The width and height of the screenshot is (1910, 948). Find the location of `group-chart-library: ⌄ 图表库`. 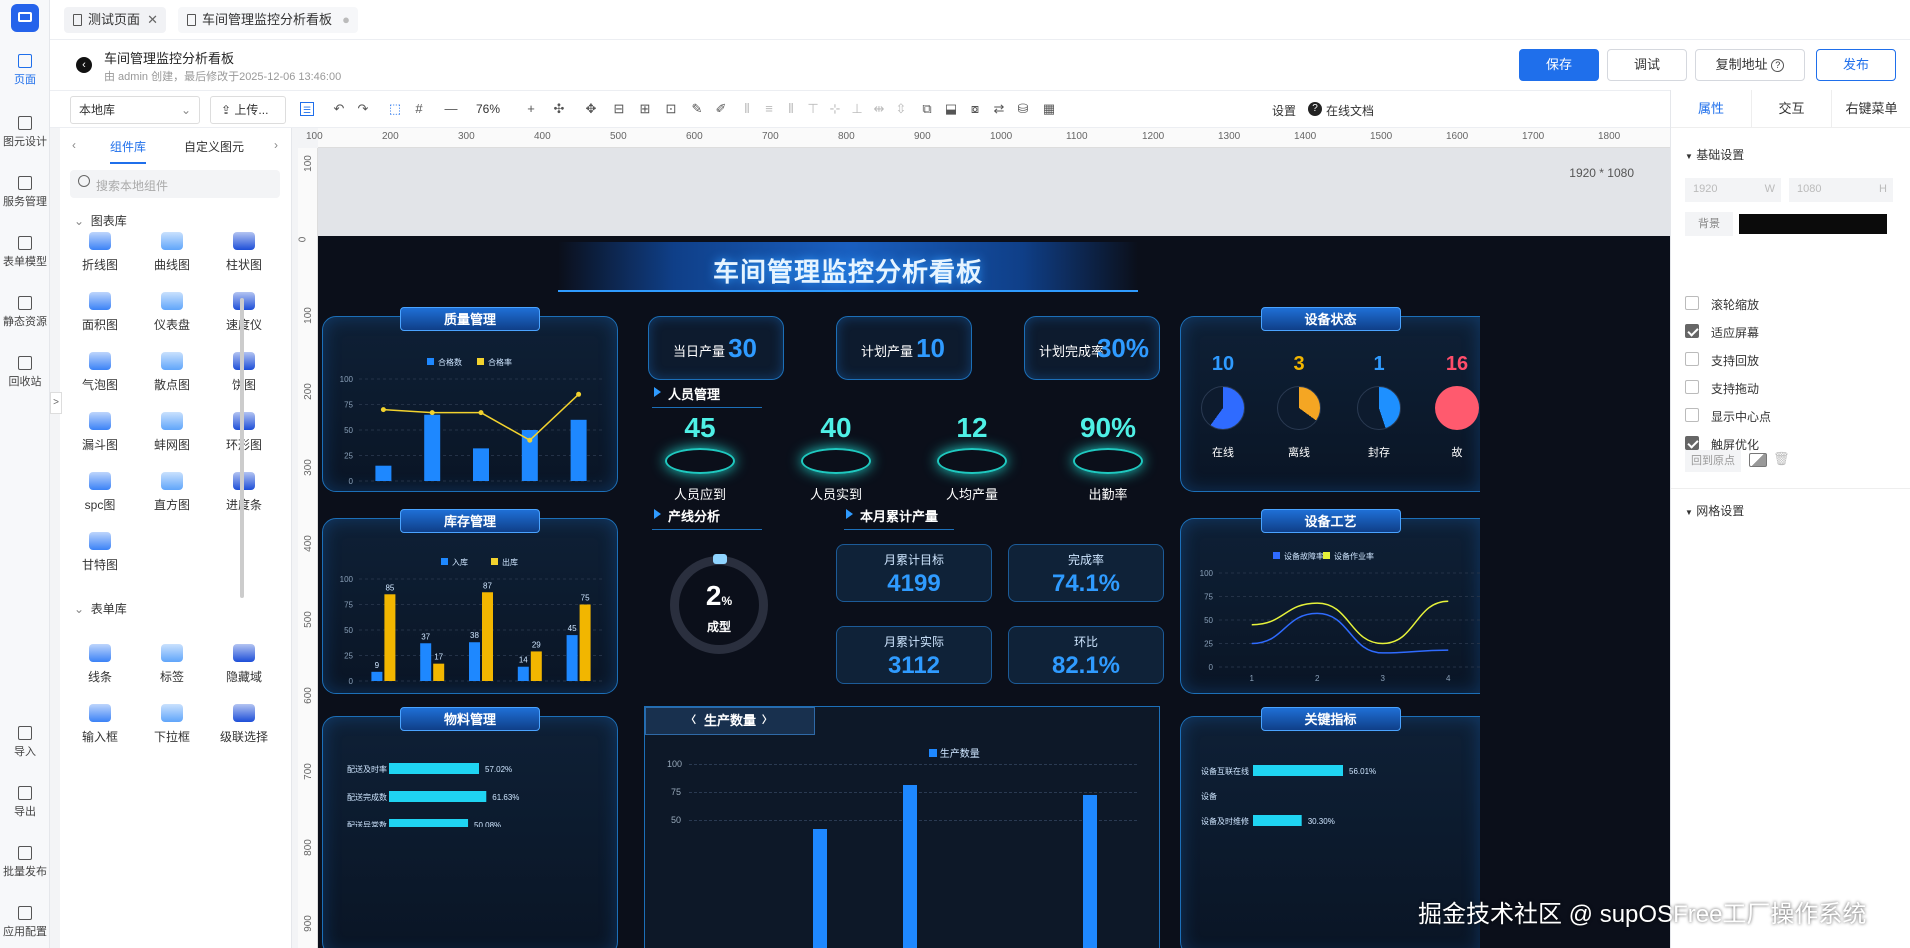

group-chart-library: ⌄ 图表库 is located at coordinates (100, 220).